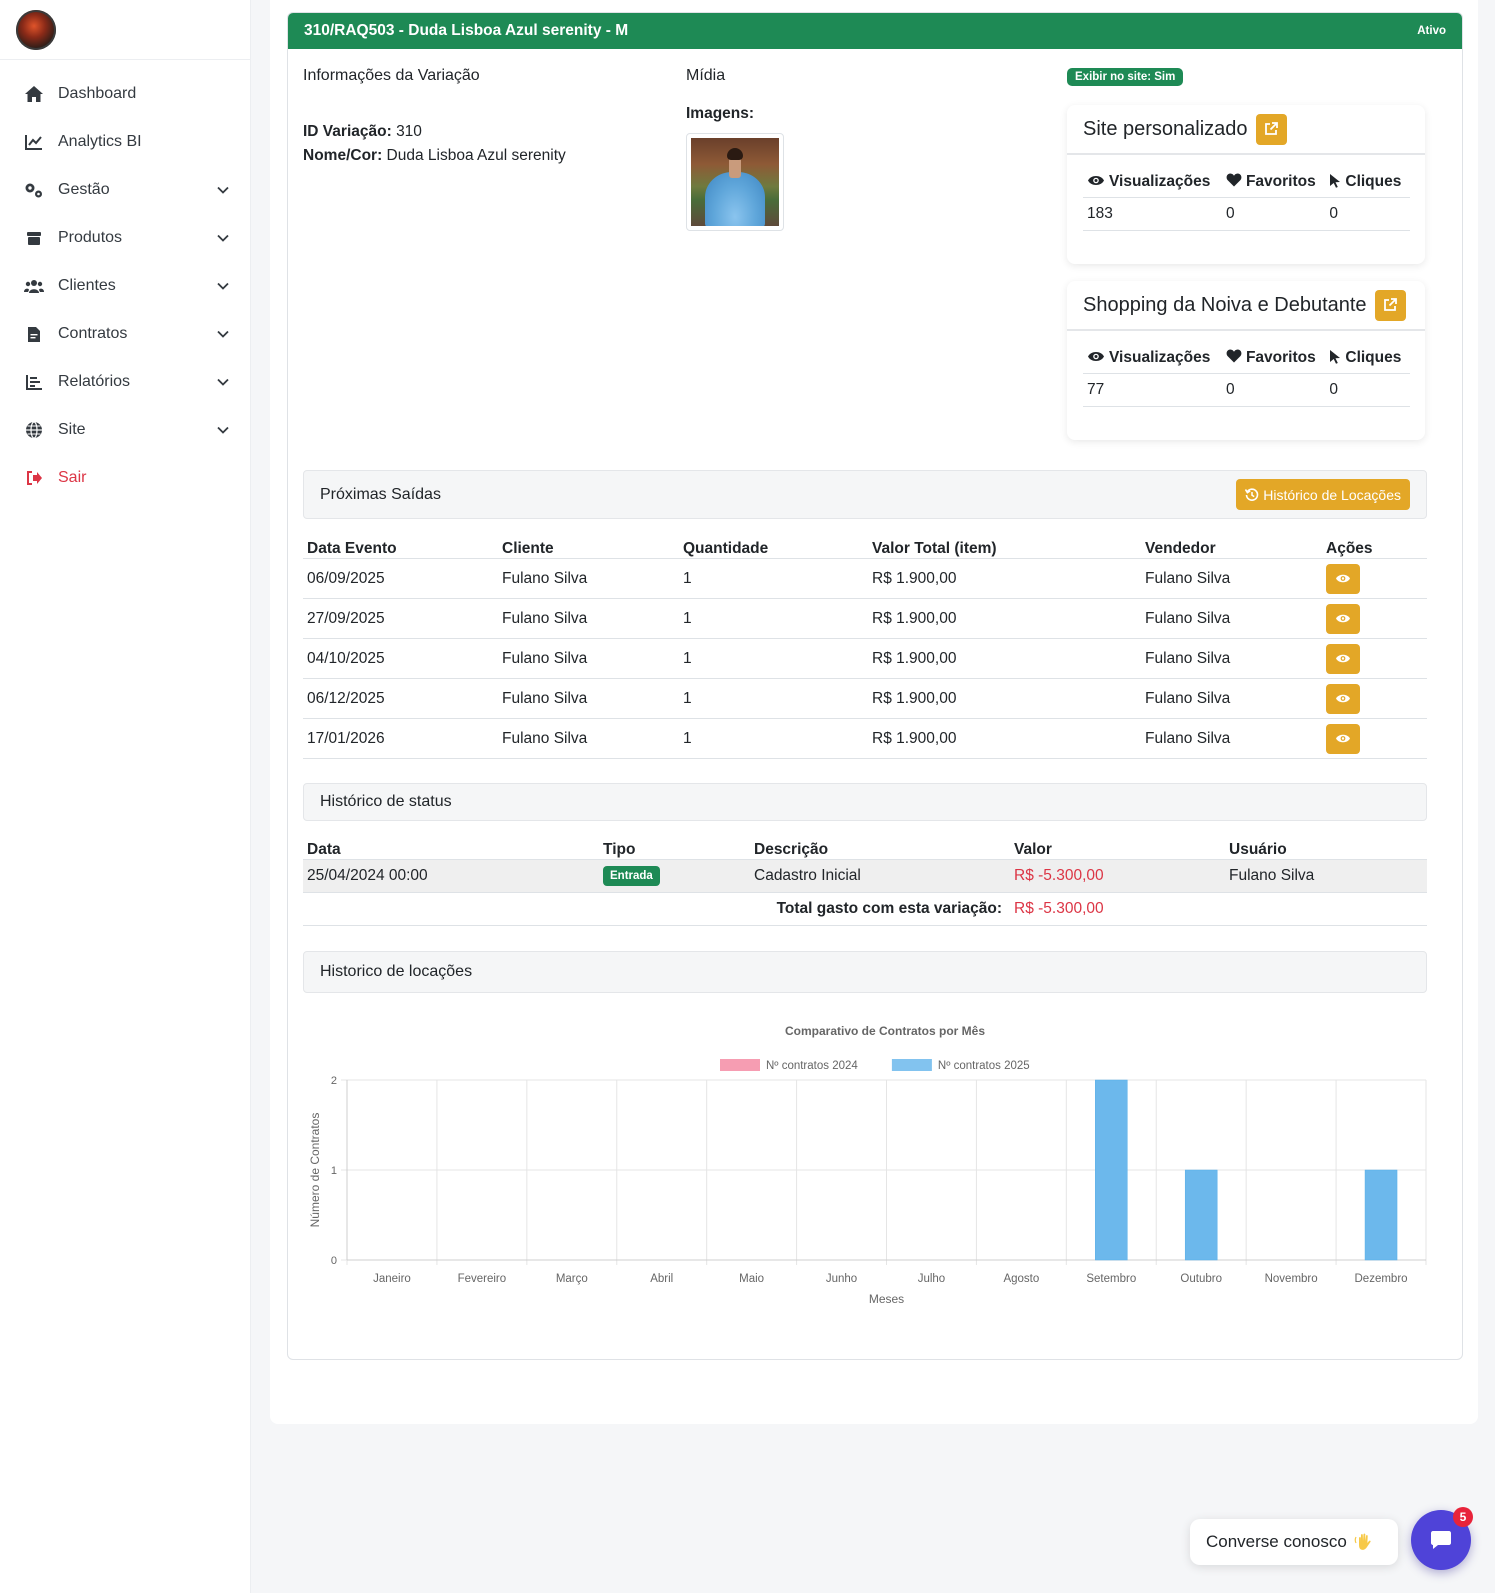 This screenshot has width=1495, height=1593. What do you see at coordinates (386, 801) in the screenshot?
I see `historico-status-title: Histórico de status` at bounding box center [386, 801].